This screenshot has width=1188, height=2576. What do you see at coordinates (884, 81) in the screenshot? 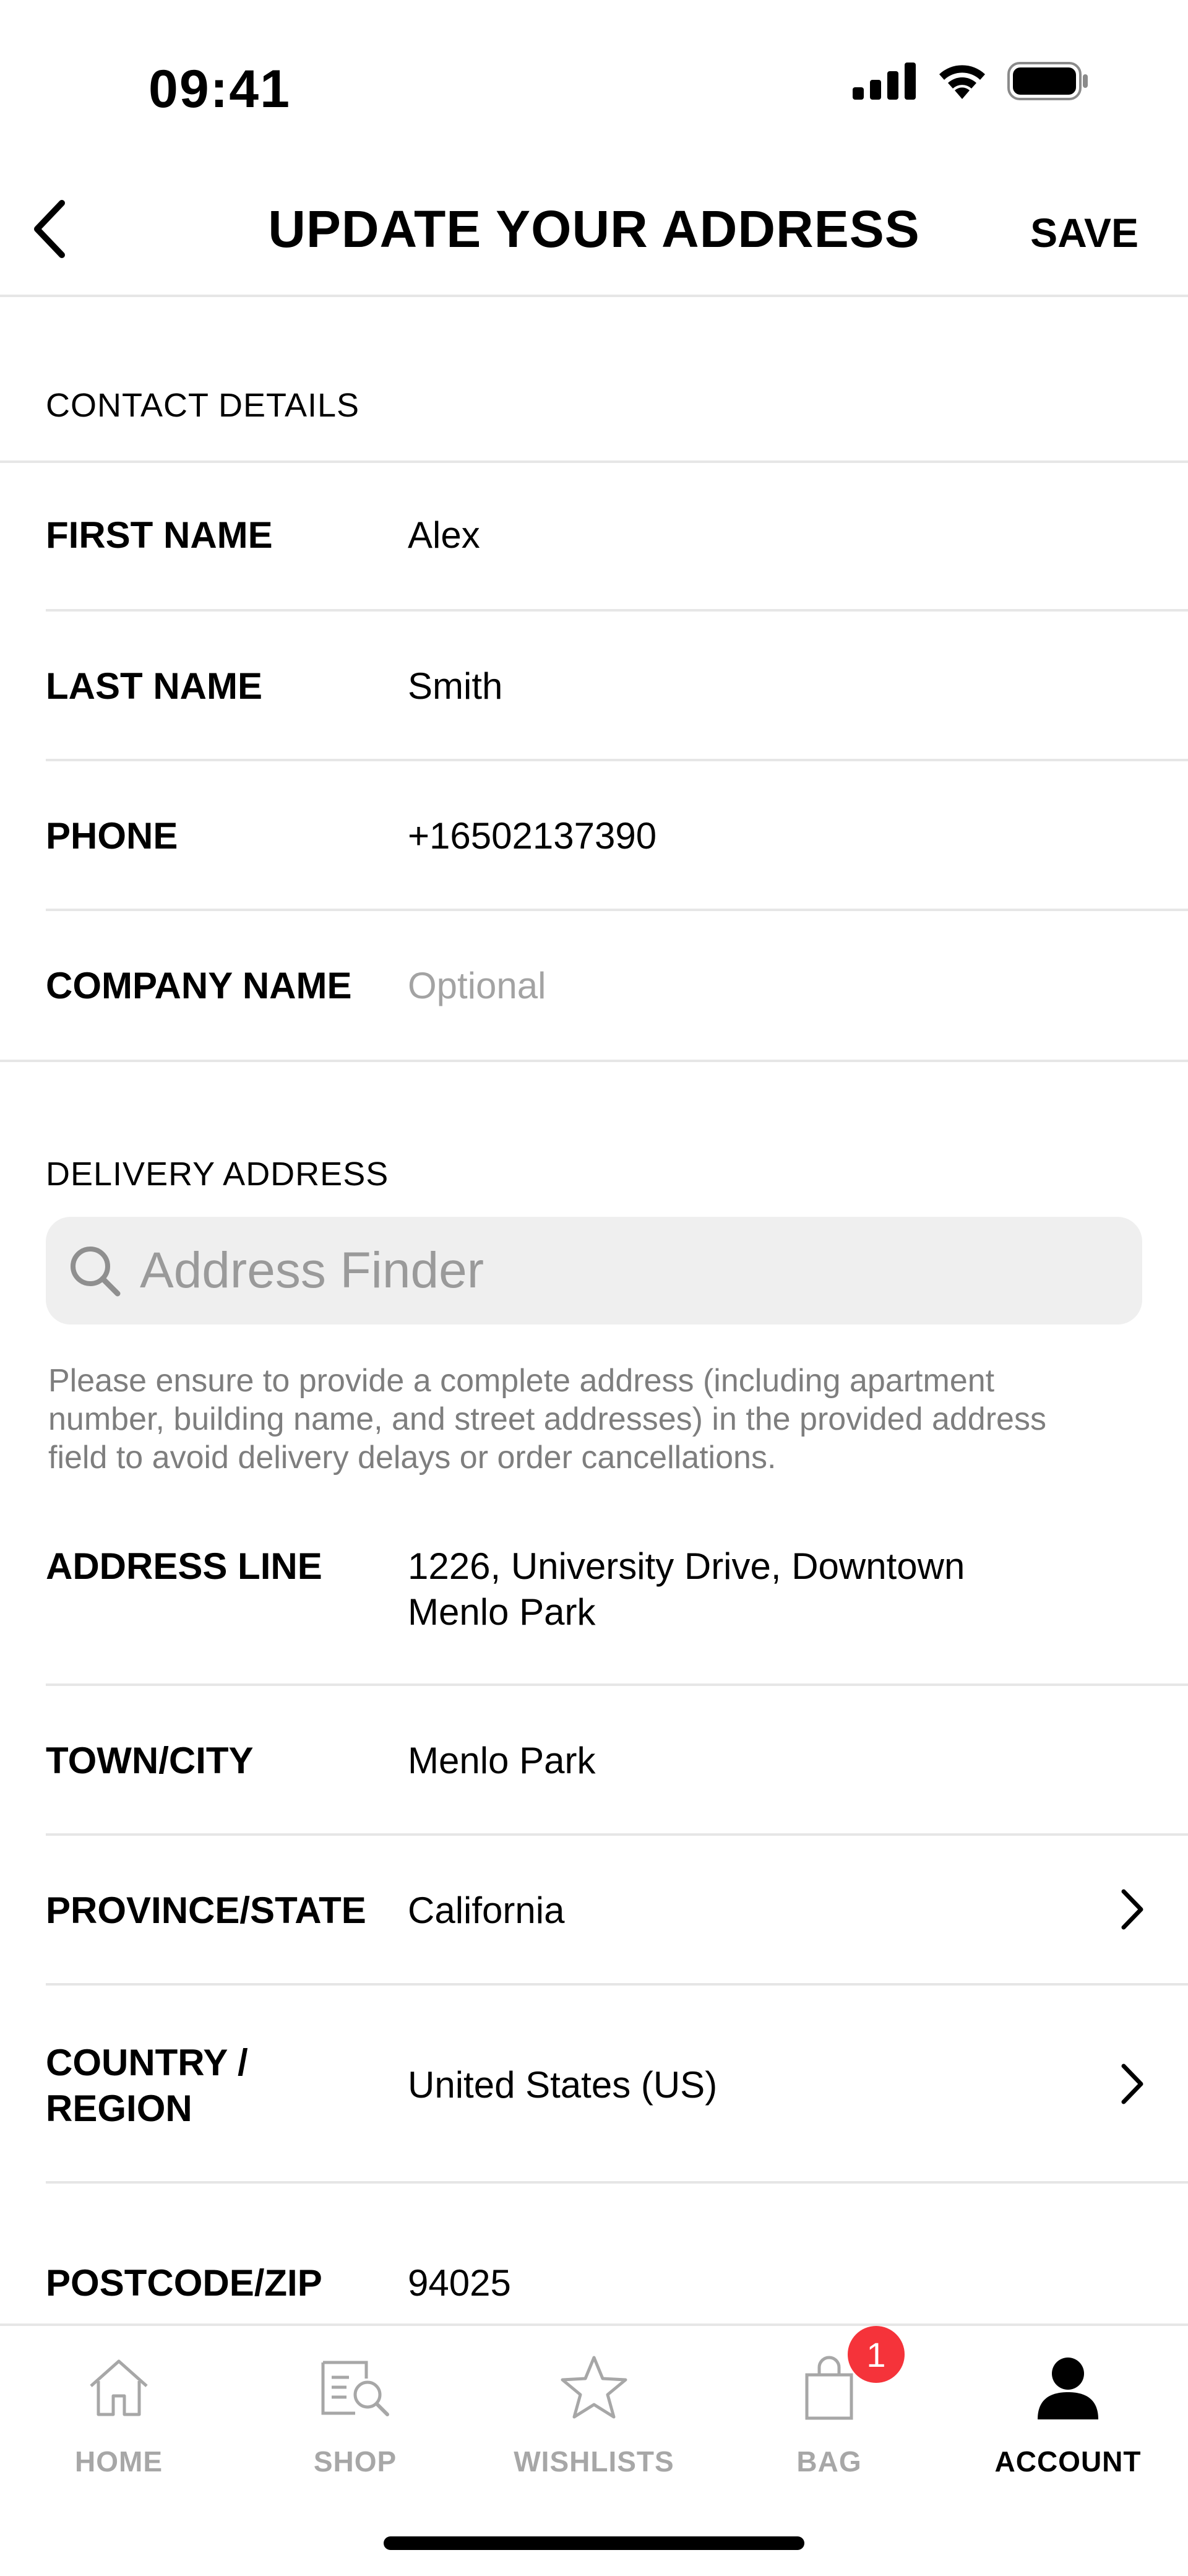
I see `cellular-signal-icon` at bounding box center [884, 81].